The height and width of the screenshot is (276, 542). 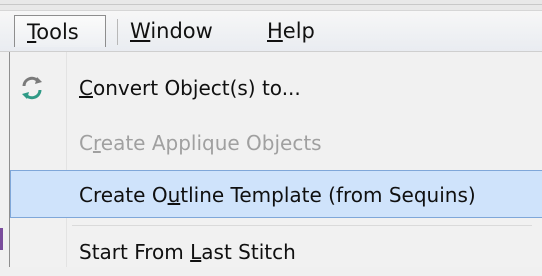 What do you see at coordinates (196, 252) in the screenshot?
I see `label-mnemonic: L` at bounding box center [196, 252].